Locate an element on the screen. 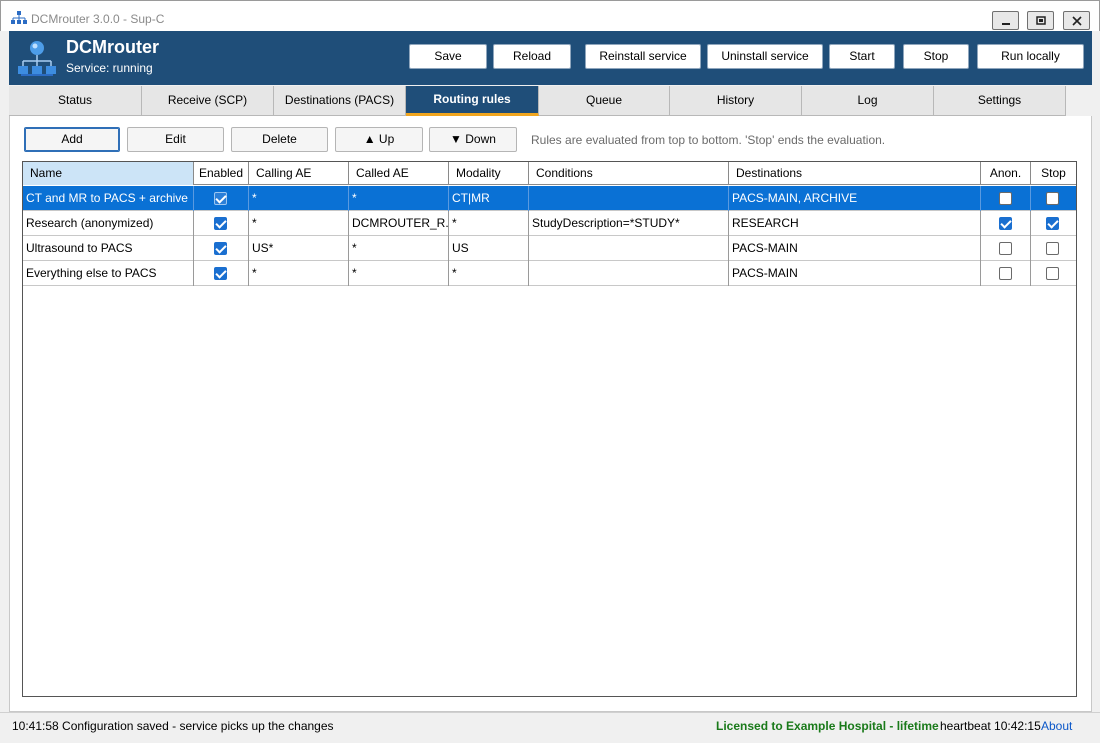 This screenshot has width=1100, height=743. title-bar: DCMrouter 3.0.0 - Sup-C is located at coordinates (550, 15).